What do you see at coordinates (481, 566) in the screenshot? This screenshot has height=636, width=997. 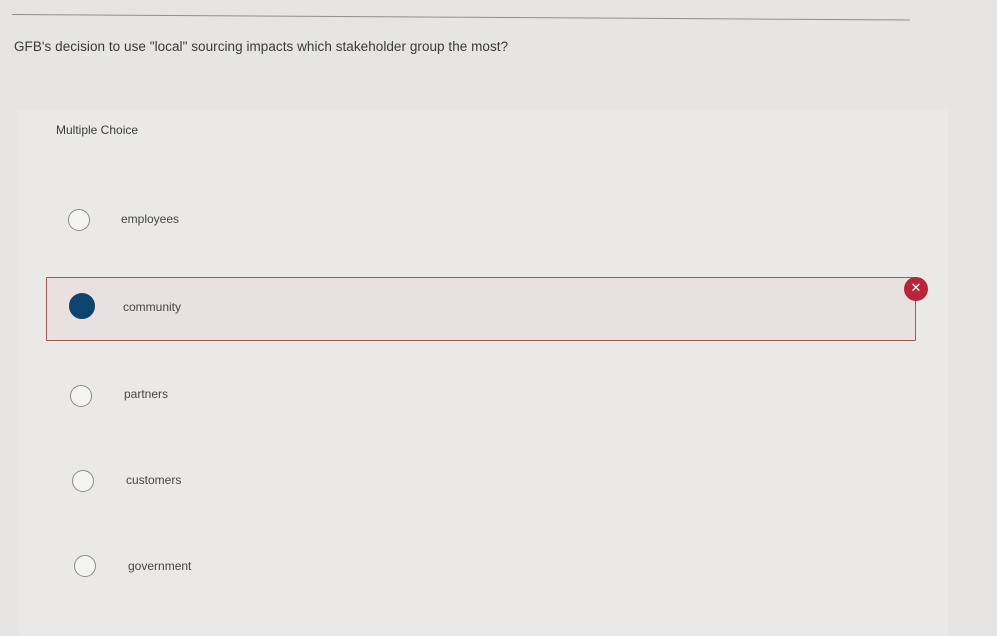 I see `answer-option-government: government` at bounding box center [481, 566].